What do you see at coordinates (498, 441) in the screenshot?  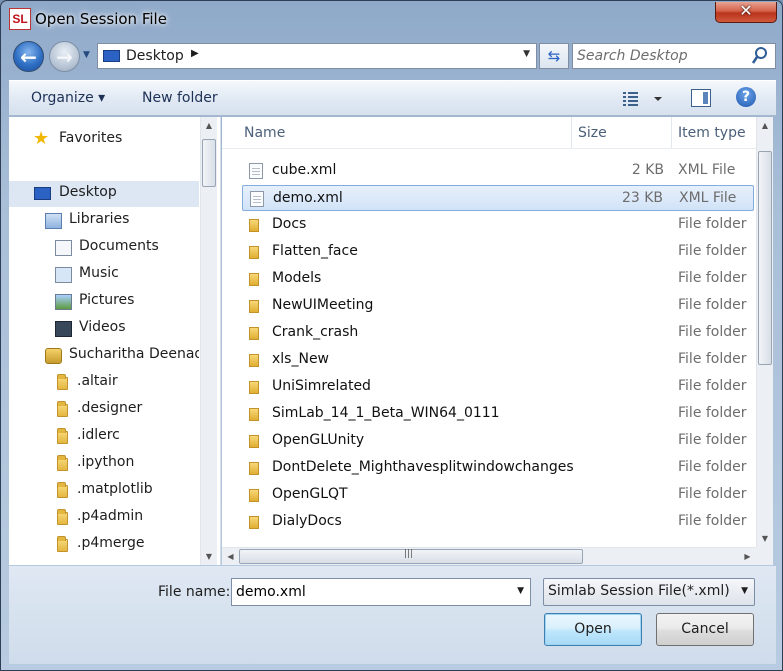 I see `file-row: OpenGLUnity File folder` at bounding box center [498, 441].